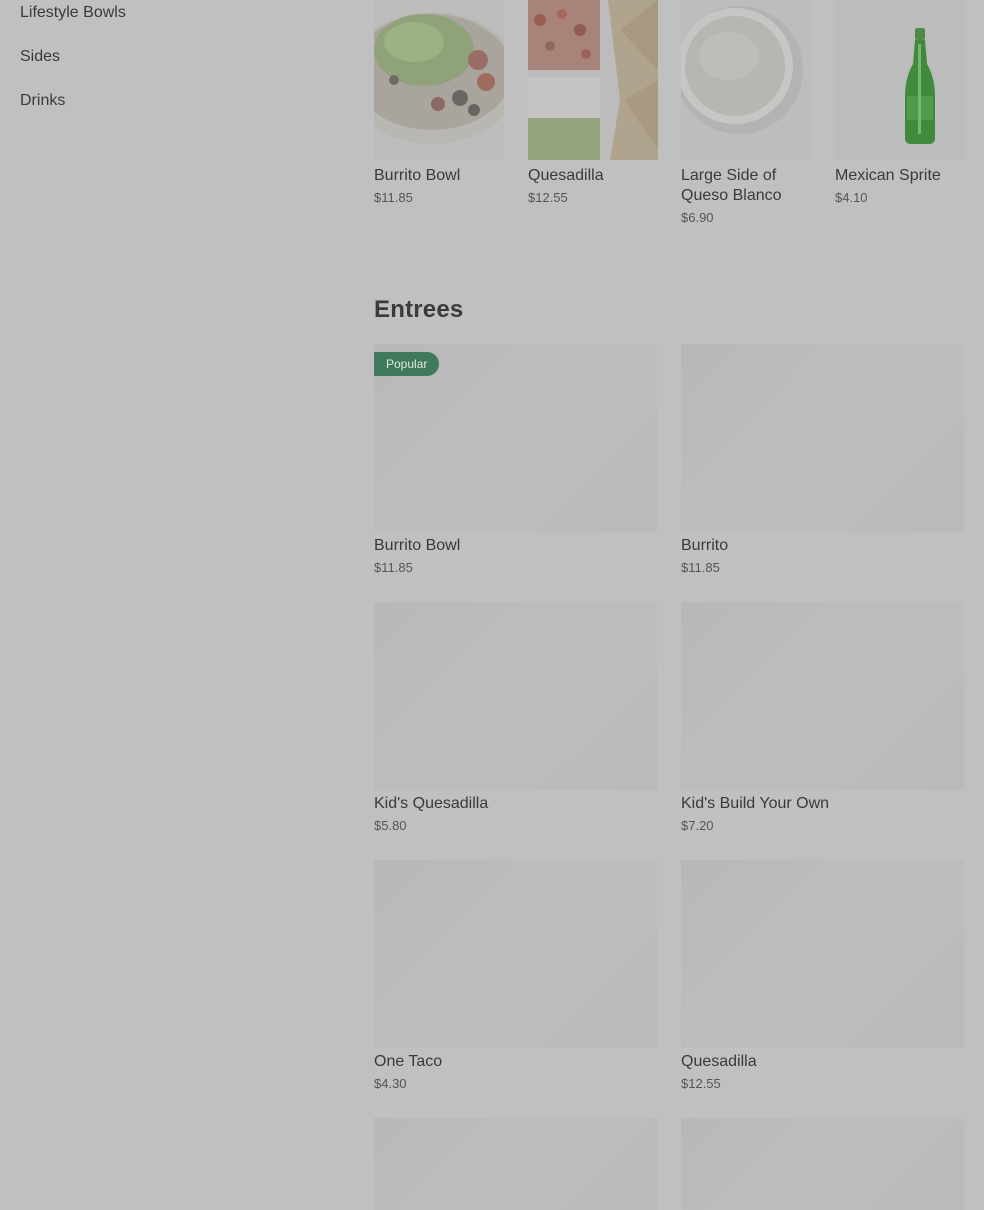 This screenshot has height=1210, width=984. What do you see at coordinates (701, 1083) in the screenshot?
I see `menu-item-price: $12.55` at bounding box center [701, 1083].